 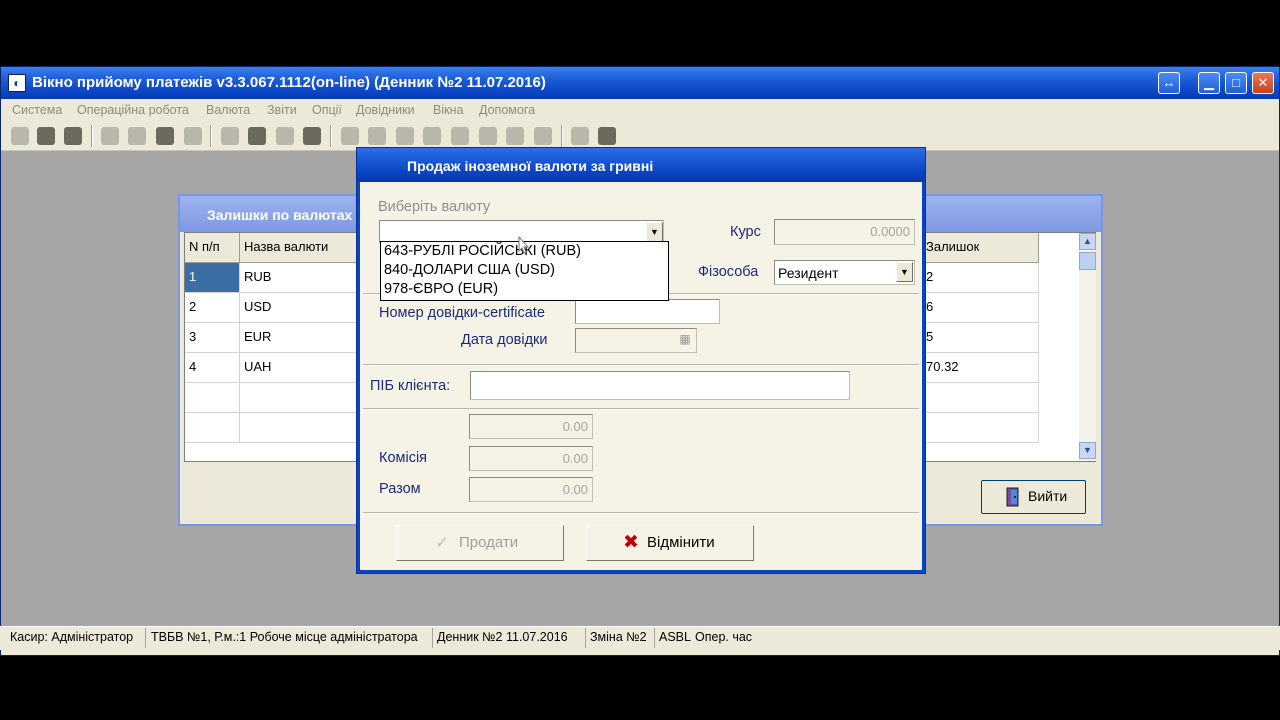 I want to click on sell-button: ✓ Продати, so click(x=480, y=543).